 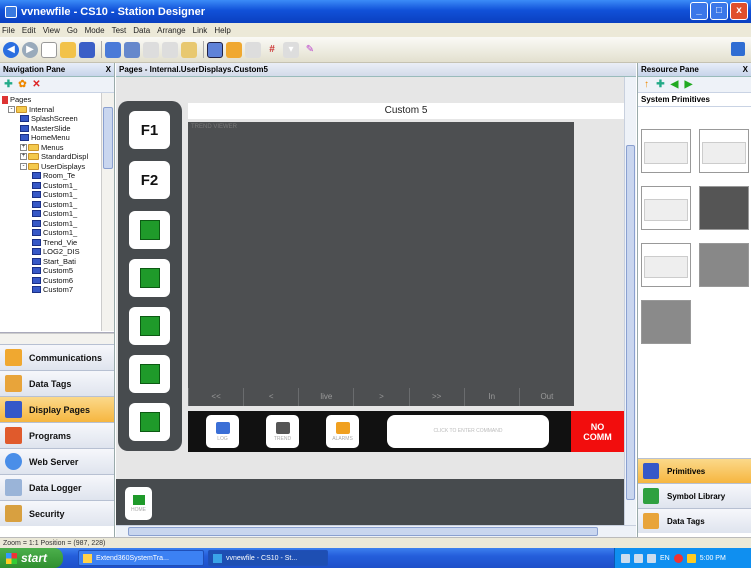 What do you see at coordinates (678, 558) in the screenshot?
I see `security-tray-icon` at bounding box center [678, 558].